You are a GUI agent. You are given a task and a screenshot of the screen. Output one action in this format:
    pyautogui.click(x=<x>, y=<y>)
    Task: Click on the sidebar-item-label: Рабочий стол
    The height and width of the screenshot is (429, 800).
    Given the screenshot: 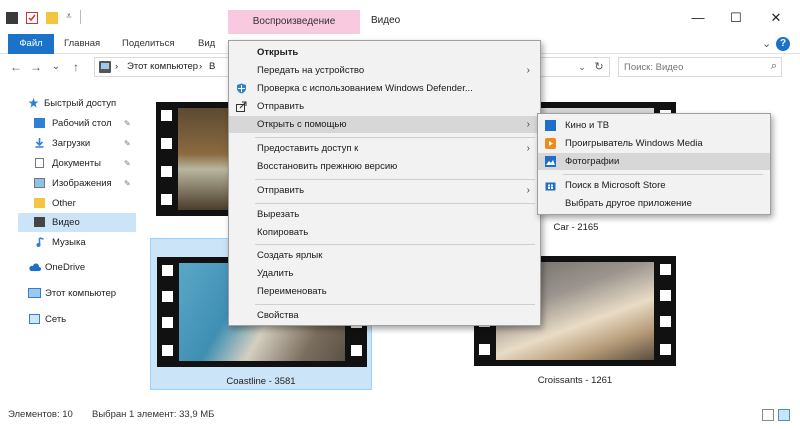 What is the action you would take?
    pyautogui.click(x=82, y=123)
    